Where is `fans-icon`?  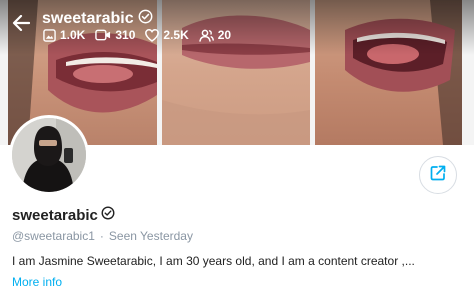 fans-icon is located at coordinates (206, 35).